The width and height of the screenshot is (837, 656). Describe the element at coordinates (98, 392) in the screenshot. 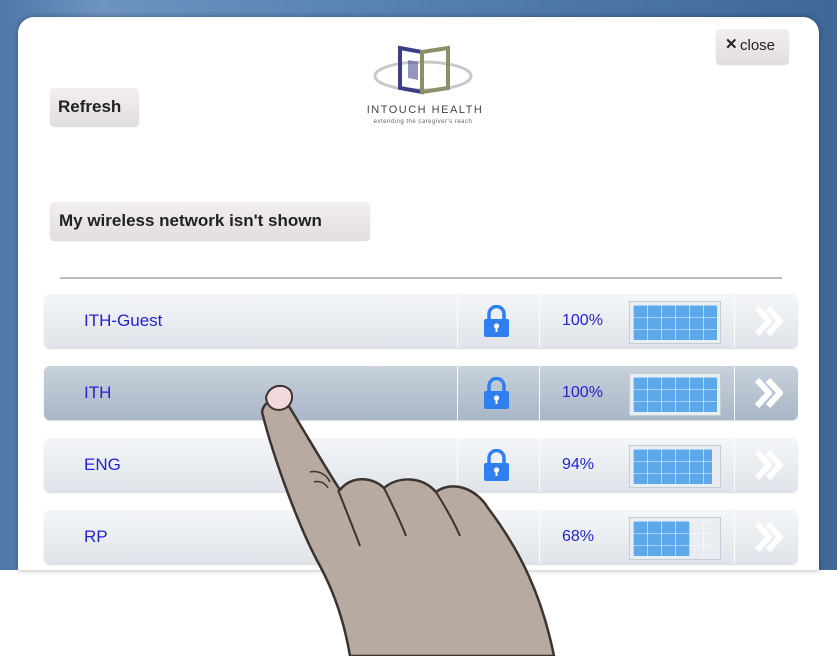

I see `network-name: ITH` at that location.